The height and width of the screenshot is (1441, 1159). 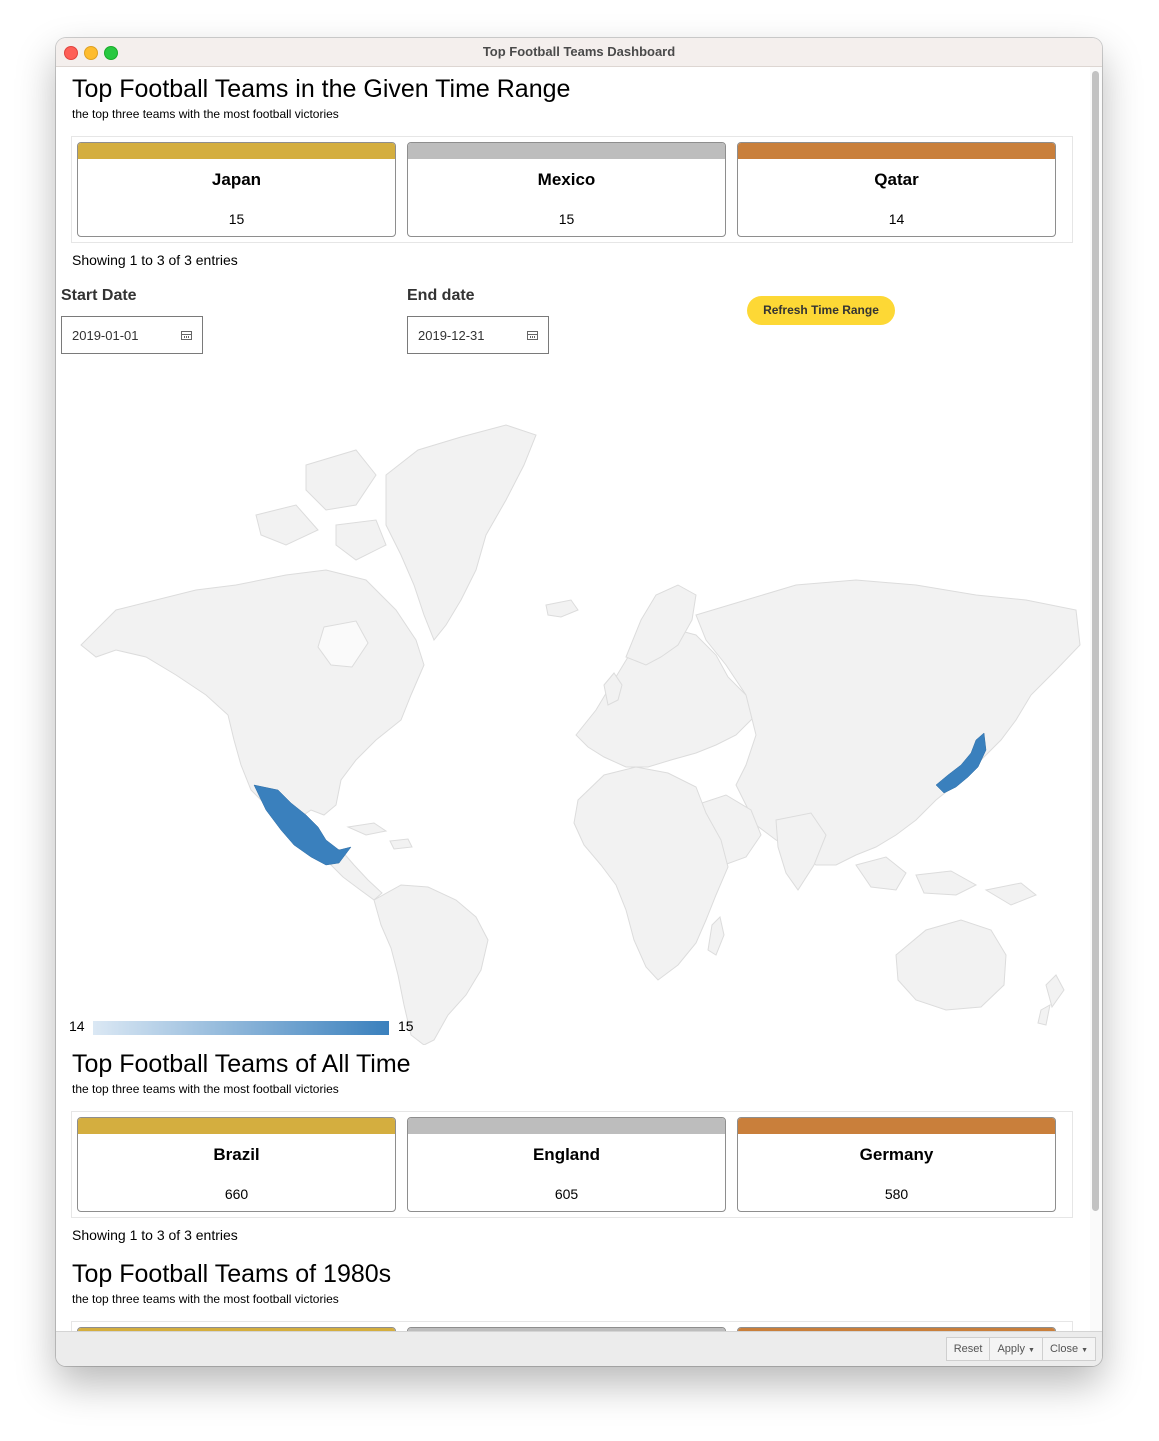 What do you see at coordinates (111, 53) in the screenshot?
I see `maximize-window-button` at bounding box center [111, 53].